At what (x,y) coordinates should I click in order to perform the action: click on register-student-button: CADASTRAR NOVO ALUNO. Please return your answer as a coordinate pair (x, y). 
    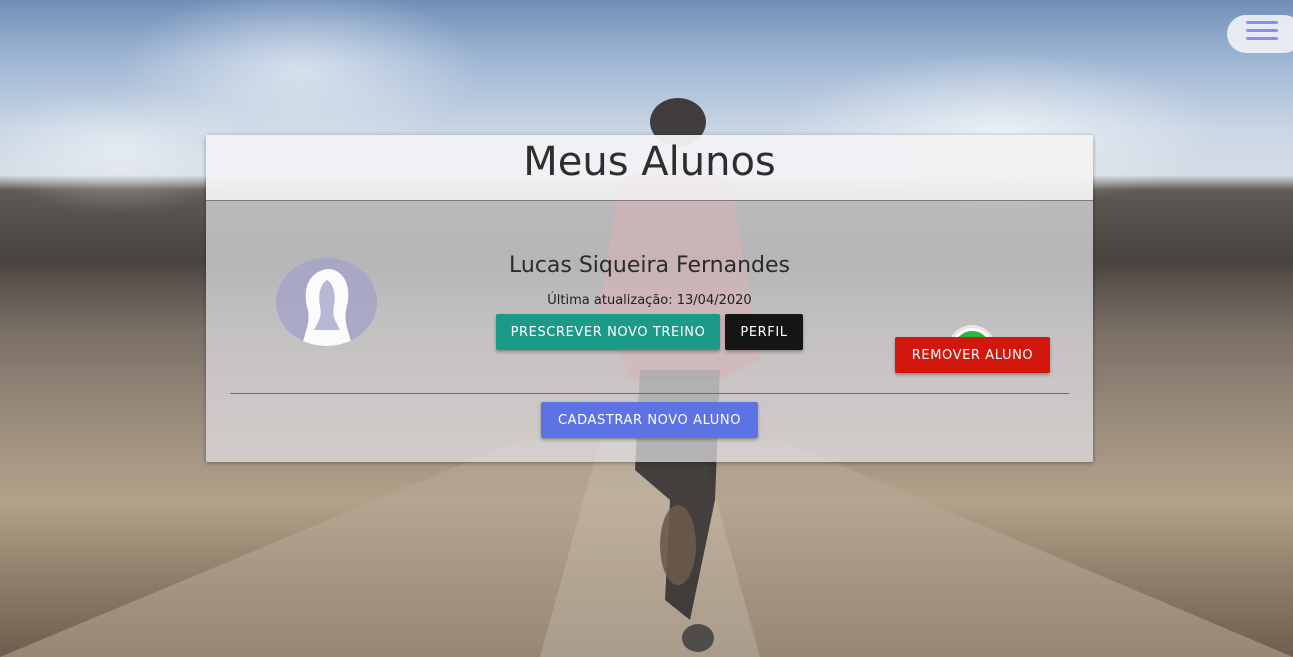
    Looking at the image, I should click on (649, 420).